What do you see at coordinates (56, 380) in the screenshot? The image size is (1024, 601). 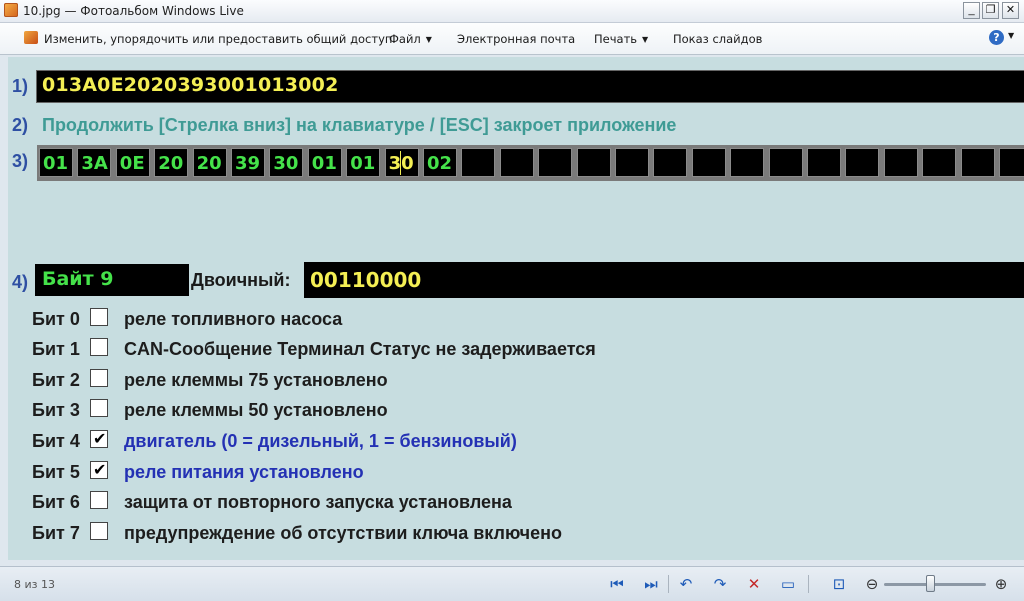 I see `bit-label: Бит 2` at bounding box center [56, 380].